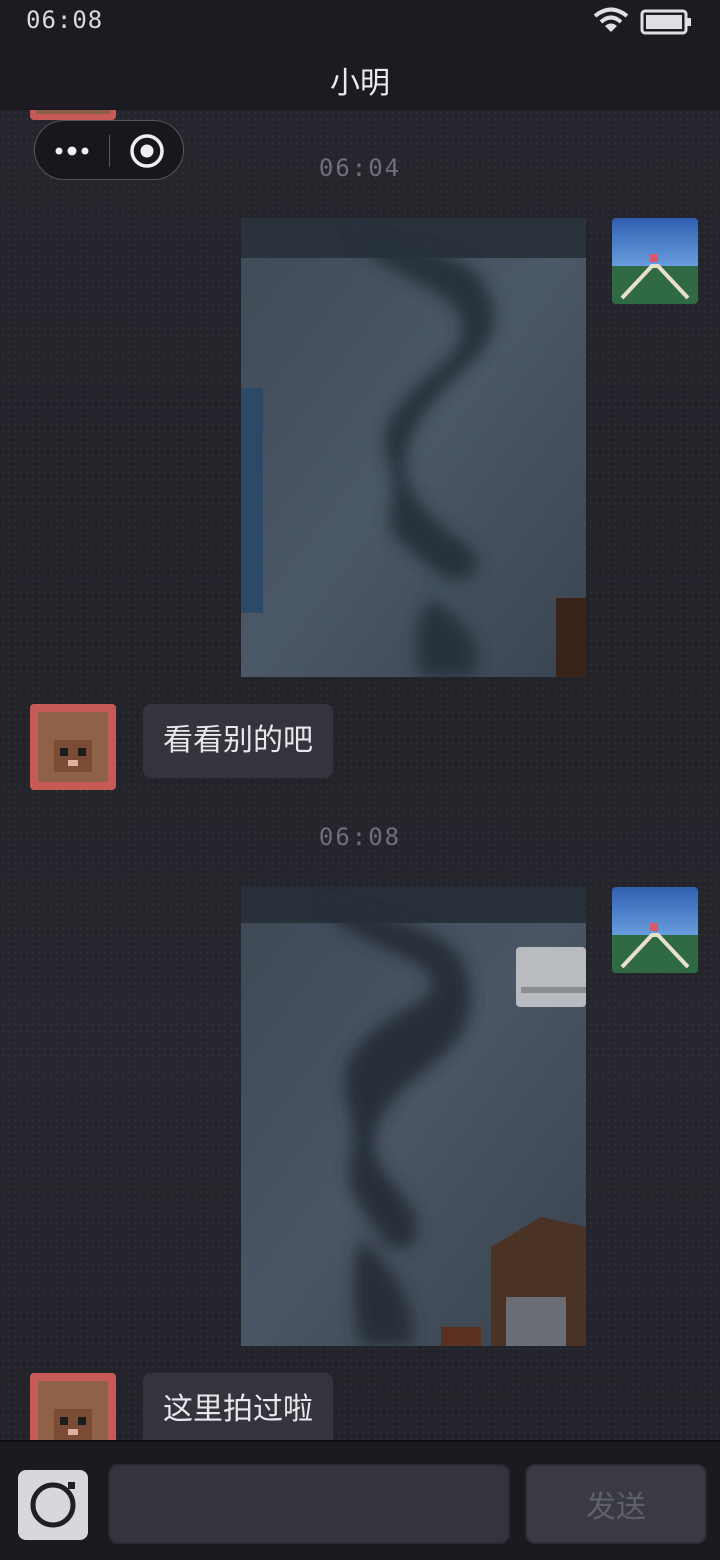 This screenshot has width=720, height=1560. I want to click on text-message-bubble: 看看别的吧, so click(238, 741).